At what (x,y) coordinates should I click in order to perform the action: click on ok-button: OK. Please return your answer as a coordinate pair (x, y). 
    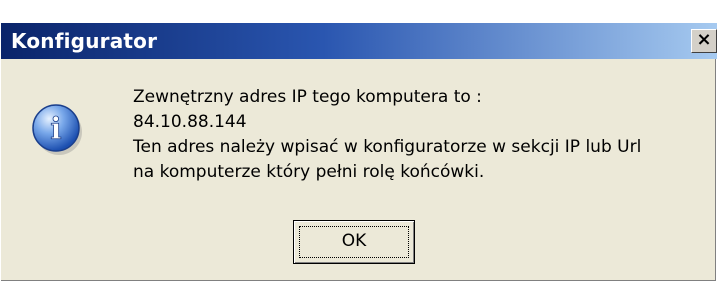
    Looking at the image, I should click on (354, 242).